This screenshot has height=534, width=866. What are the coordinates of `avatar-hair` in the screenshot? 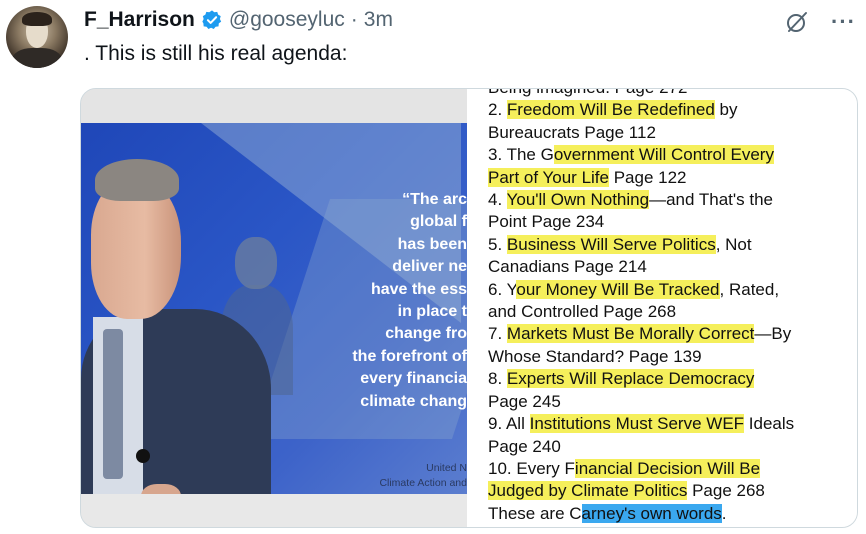 It's located at (37, 19).